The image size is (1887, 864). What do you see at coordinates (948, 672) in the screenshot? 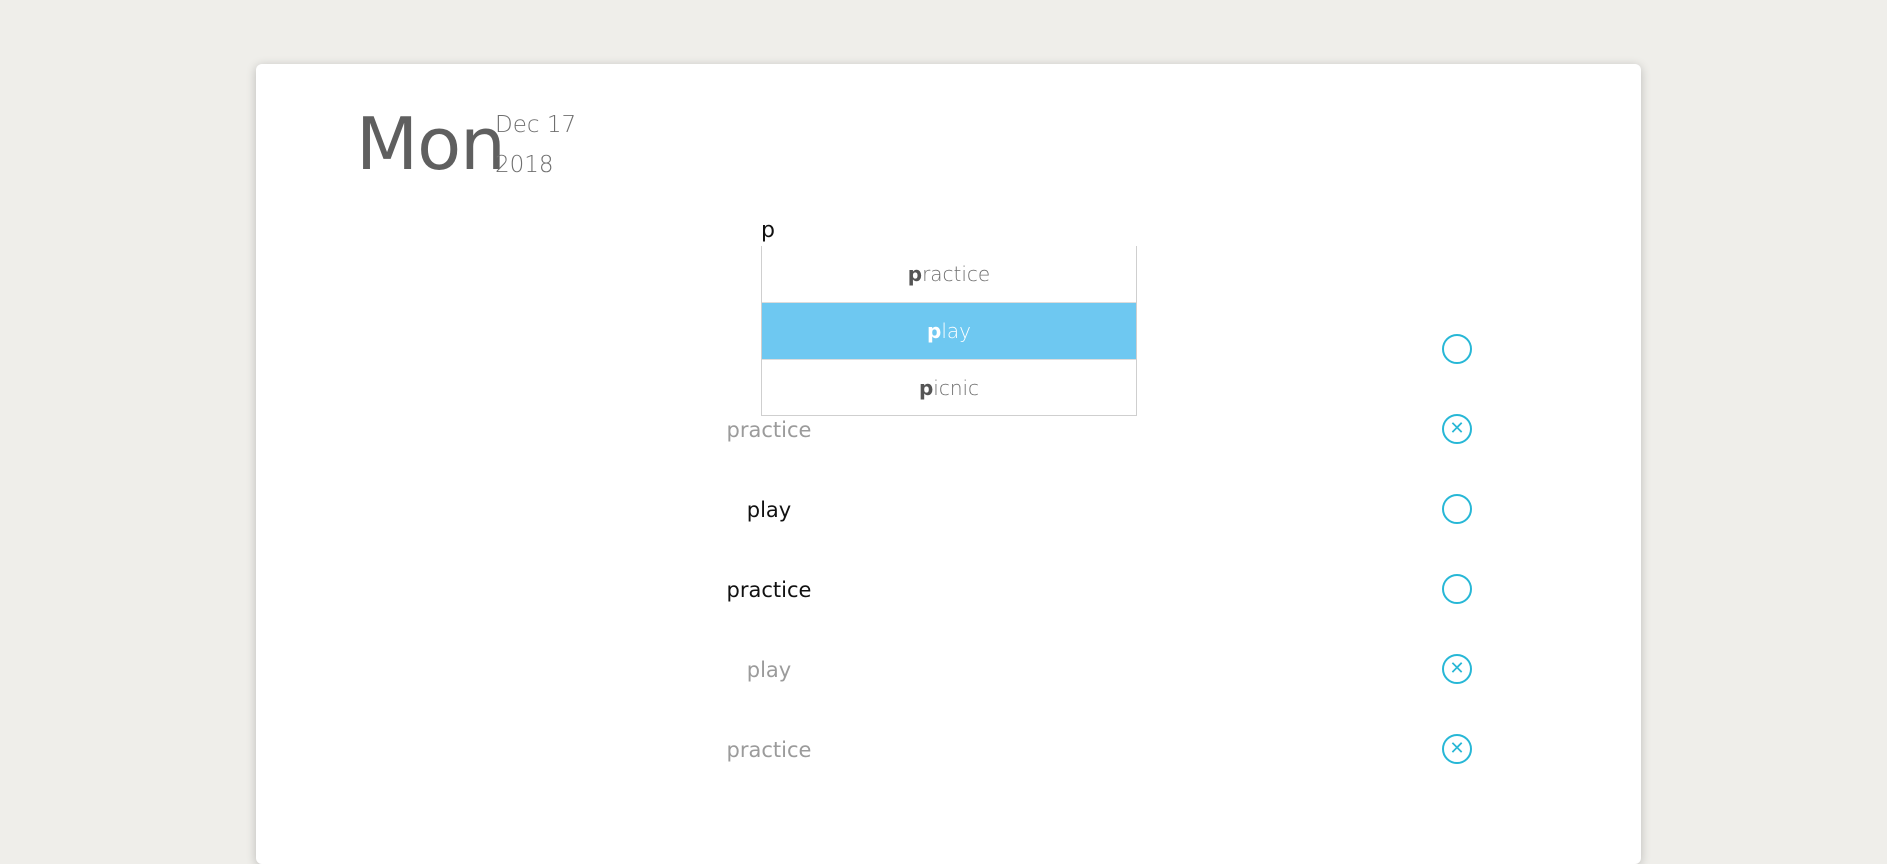
I see `task-row: play ✕` at bounding box center [948, 672].